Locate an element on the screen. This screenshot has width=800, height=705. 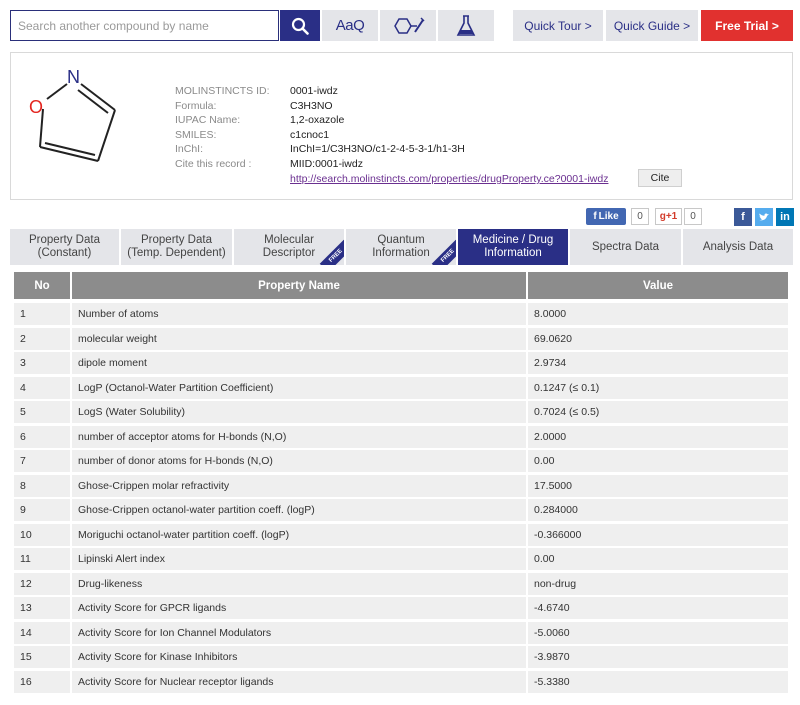
facebook-like-button: f Like is located at coordinates (606, 216).